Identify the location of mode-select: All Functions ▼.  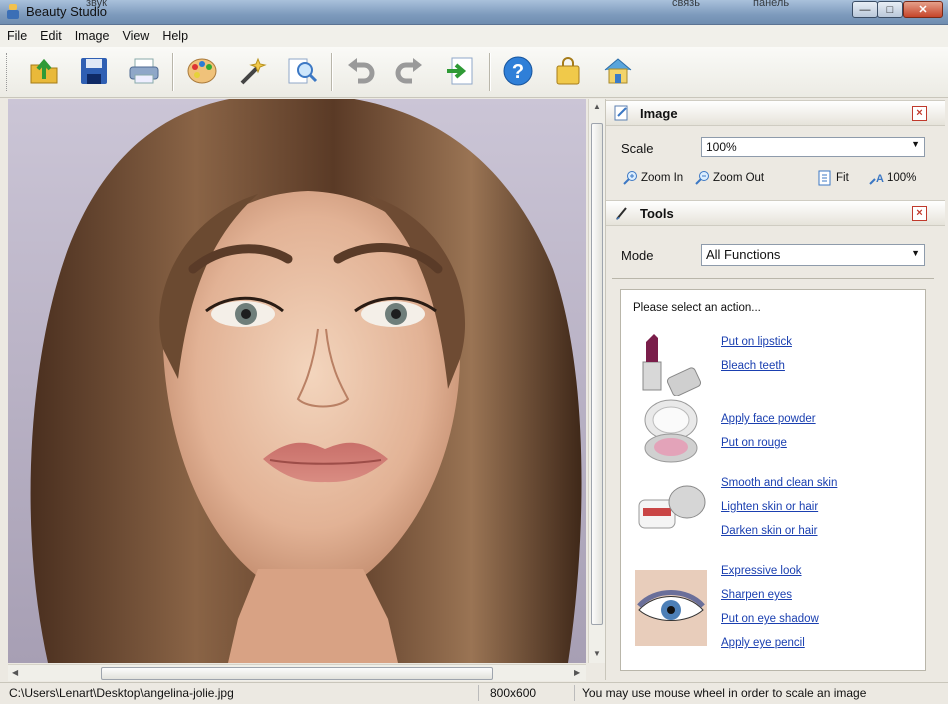
(813, 255).